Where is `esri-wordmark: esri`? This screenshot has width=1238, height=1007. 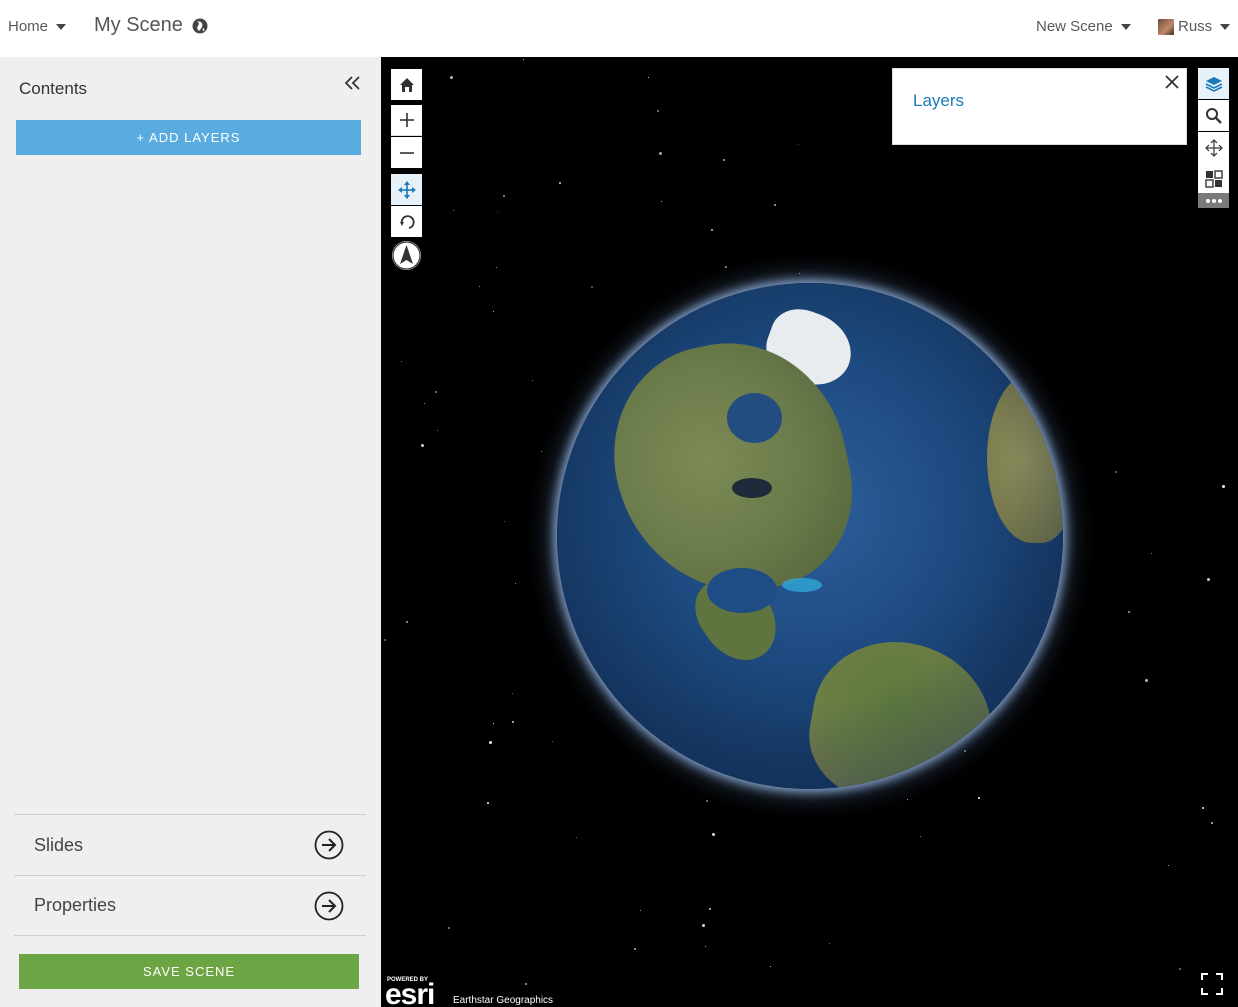 esri-wordmark: esri is located at coordinates (410, 992).